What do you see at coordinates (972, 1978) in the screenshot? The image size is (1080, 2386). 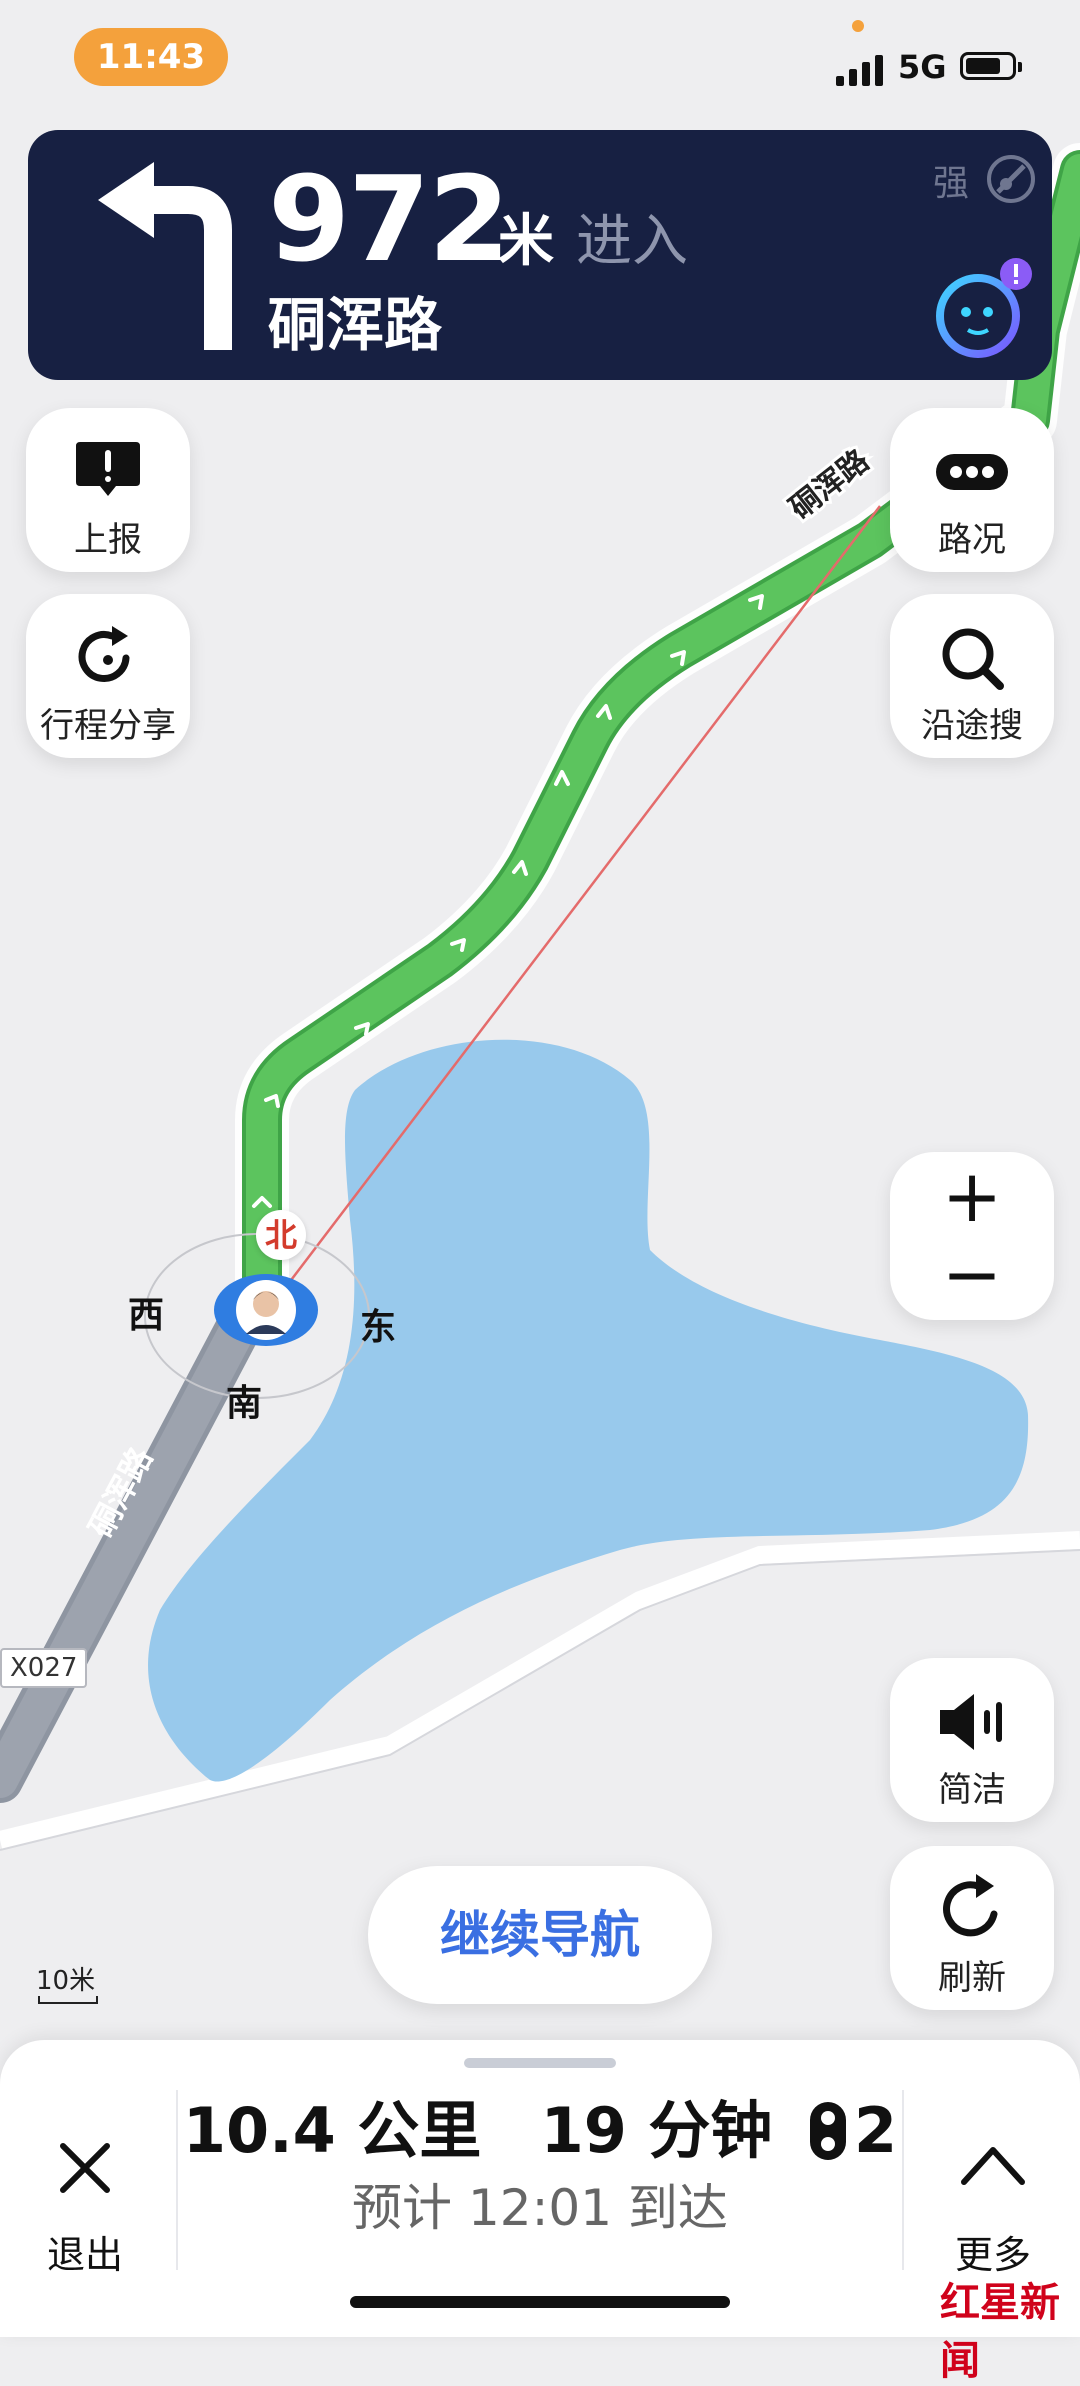 I see `refresh-label: 刷新` at bounding box center [972, 1978].